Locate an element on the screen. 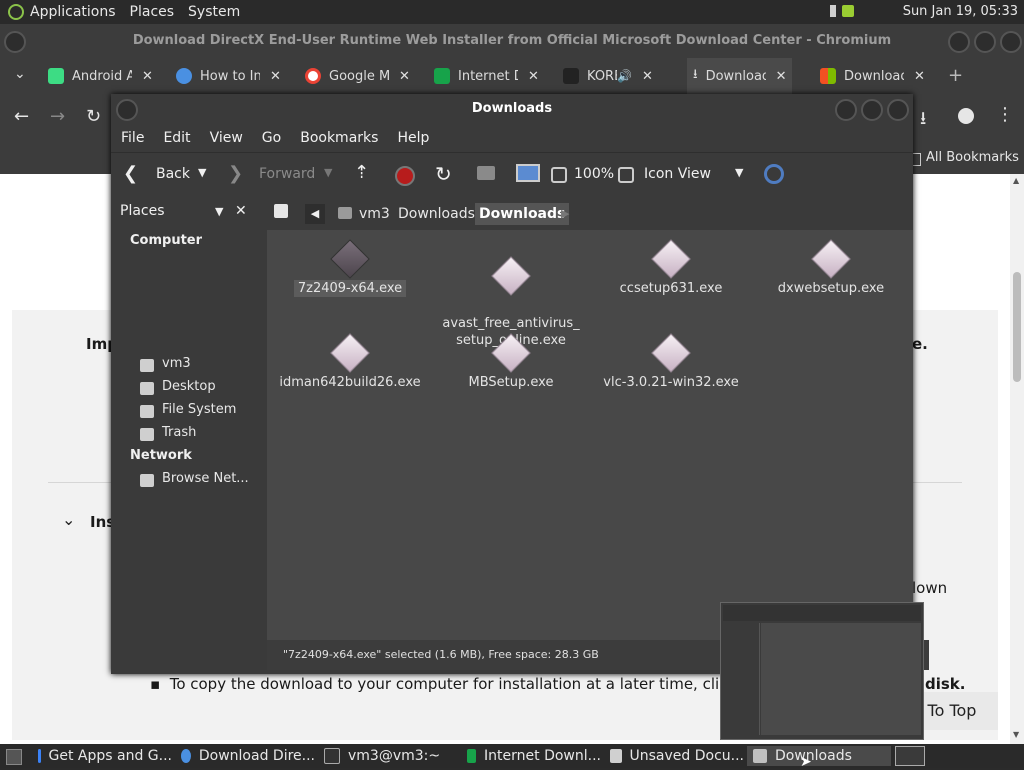 This screenshot has height=770, width=1024. forward-arrow-icon: → is located at coordinates (57, 116).